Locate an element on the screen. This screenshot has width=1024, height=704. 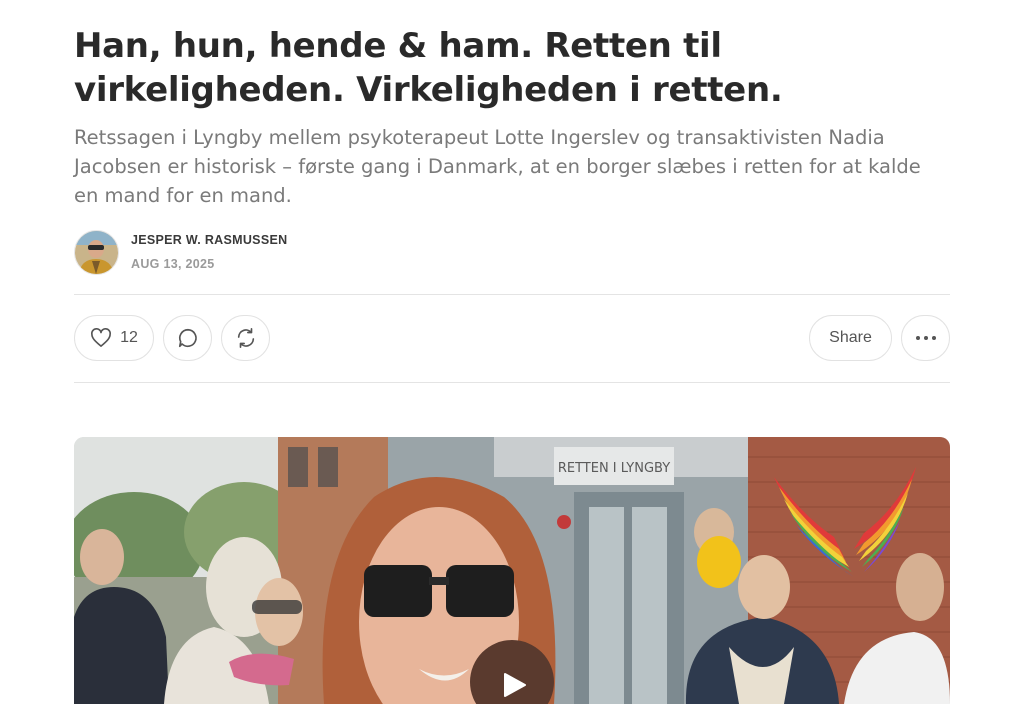
heart-icon is located at coordinates (101, 338).